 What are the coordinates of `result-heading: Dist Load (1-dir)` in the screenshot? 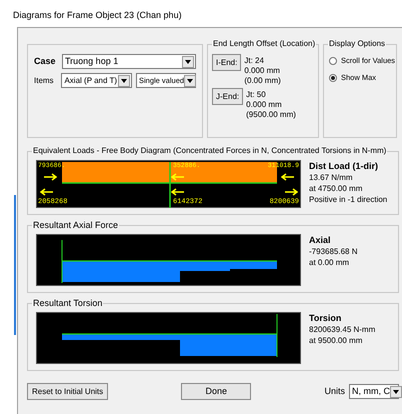 It's located at (344, 166).